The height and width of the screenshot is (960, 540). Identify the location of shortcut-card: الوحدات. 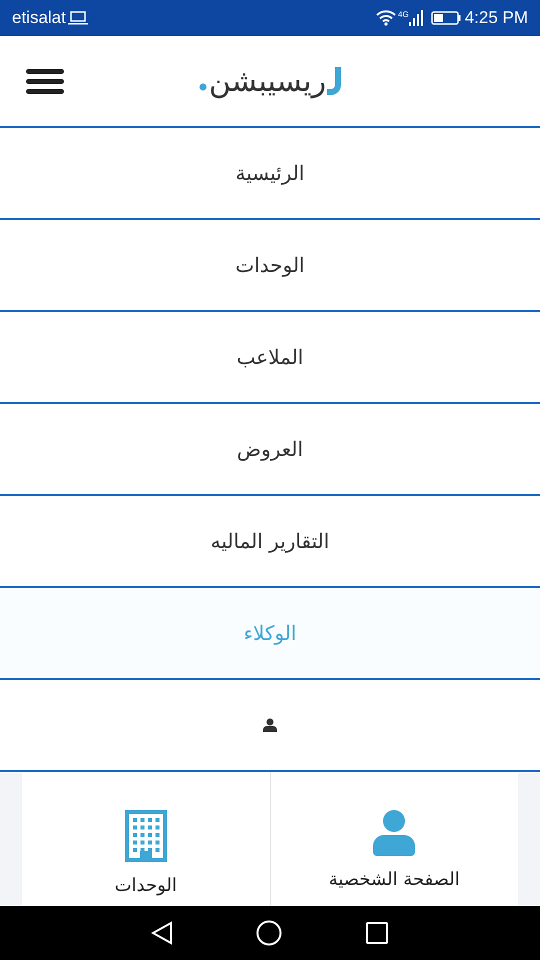
(146, 839).